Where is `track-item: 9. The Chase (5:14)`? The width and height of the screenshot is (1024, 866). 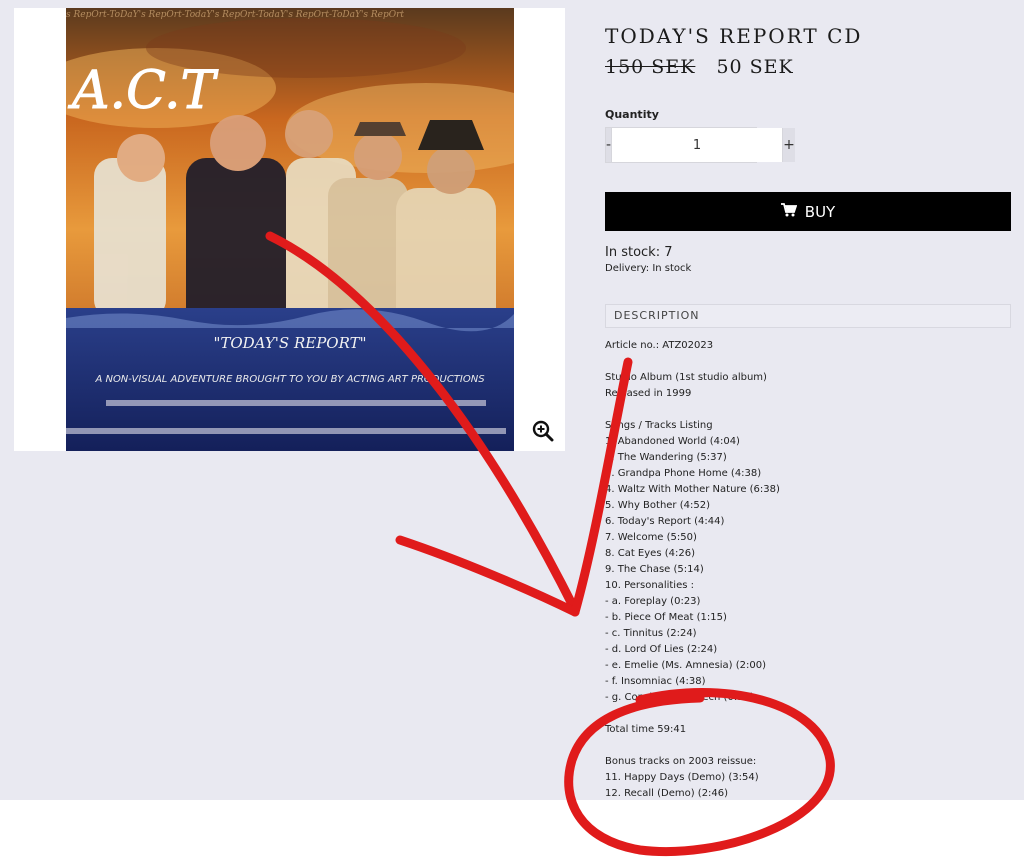 track-item: 9. The Chase (5:14) is located at coordinates (654, 569).